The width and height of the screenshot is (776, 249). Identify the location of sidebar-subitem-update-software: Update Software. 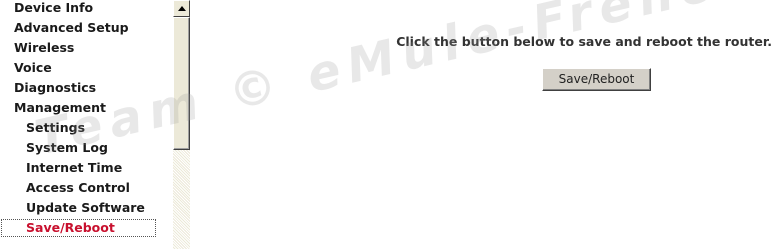
(85, 208).